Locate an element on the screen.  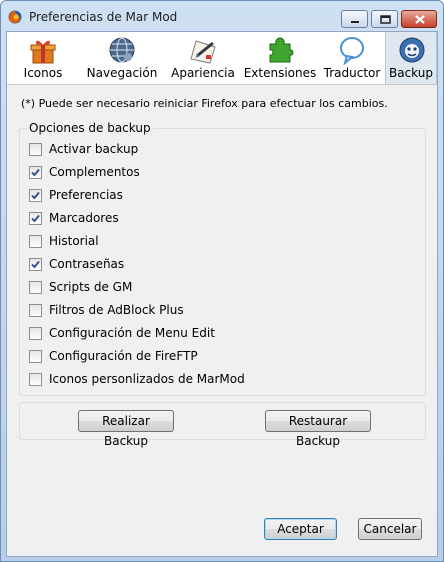
tab-apariencia-label: Apariencia is located at coordinates (203, 73).